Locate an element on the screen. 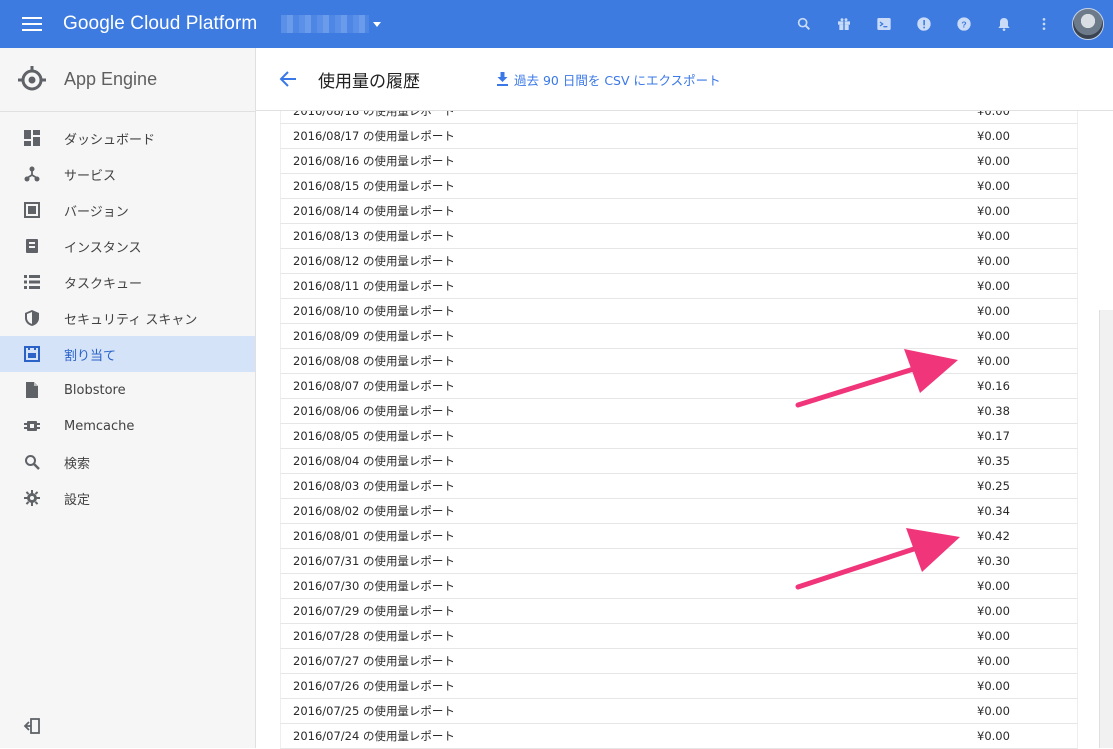 The image size is (1113, 749). project-name-redacted is located at coordinates (325, 24).